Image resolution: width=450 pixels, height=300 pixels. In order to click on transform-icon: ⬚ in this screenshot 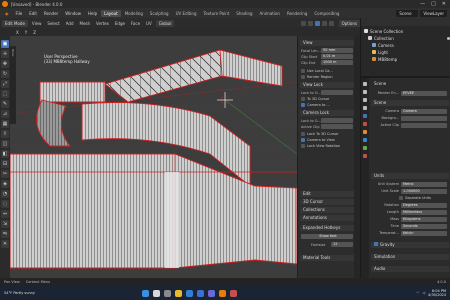, I will do `click(5, 94)`.